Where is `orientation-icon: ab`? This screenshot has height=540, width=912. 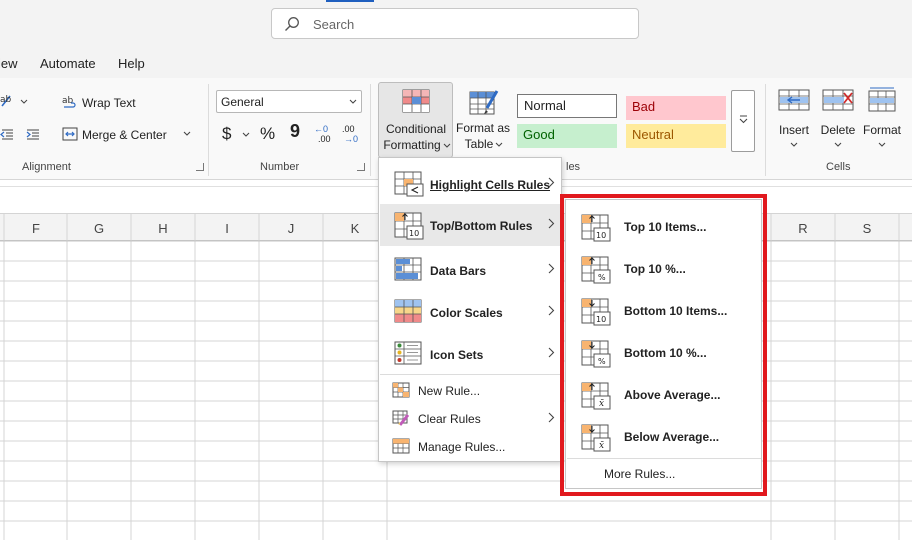 orientation-icon: ab is located at coordinates (15, 101).